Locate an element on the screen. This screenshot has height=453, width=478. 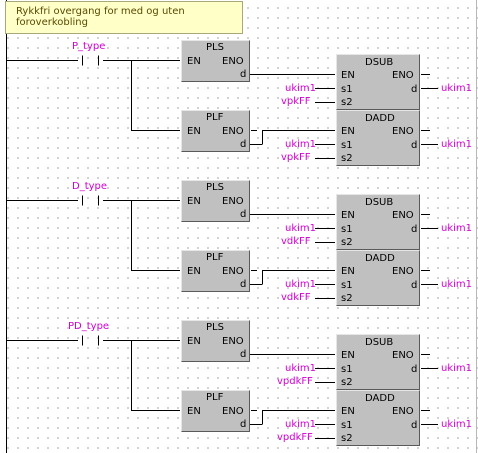
dadd-s2-variable: vpkFF is located at coordinates (296, 157).